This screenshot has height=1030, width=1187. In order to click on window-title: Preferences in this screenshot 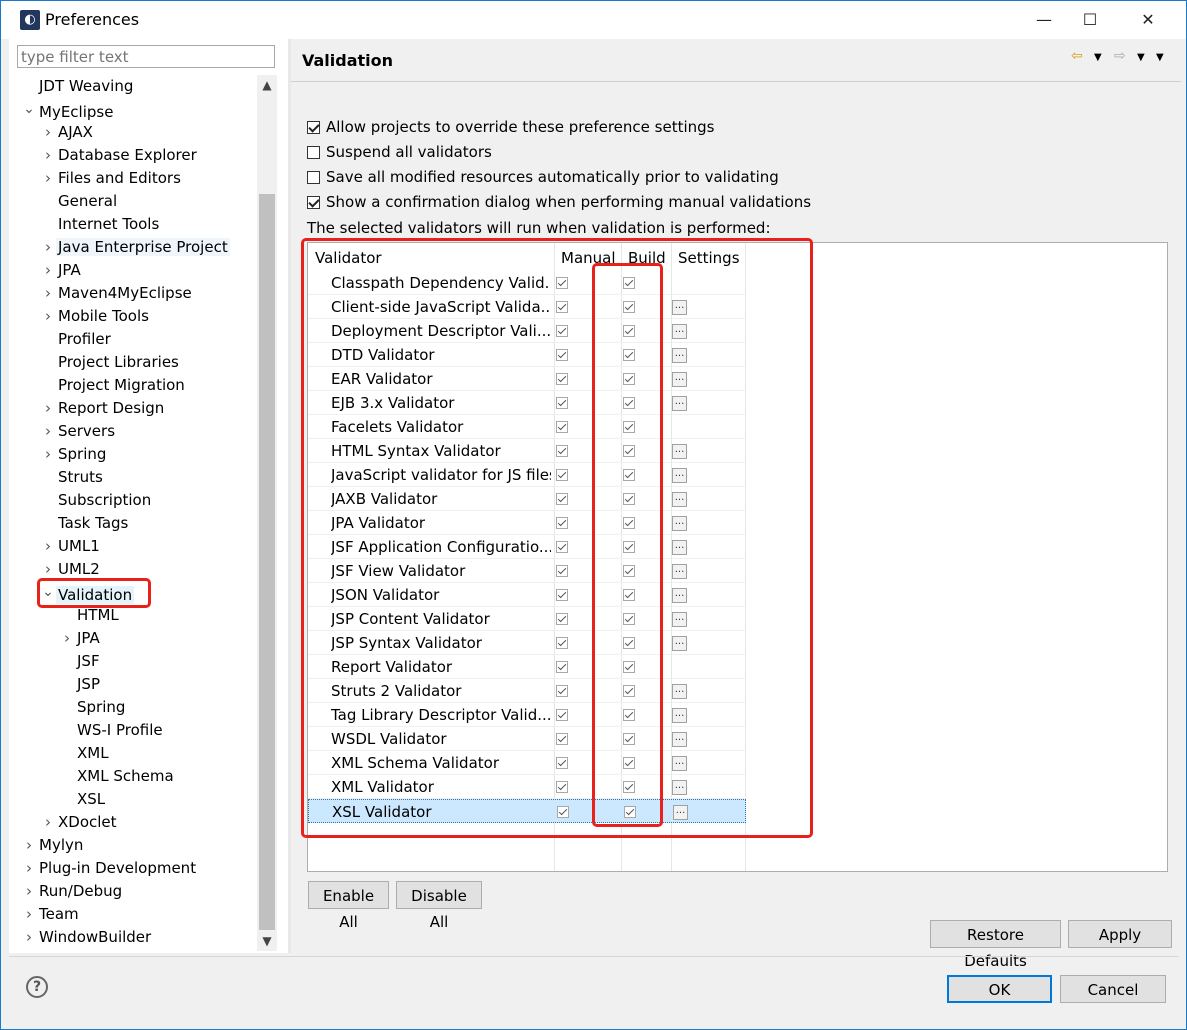, I will do `click(92, 19)`.